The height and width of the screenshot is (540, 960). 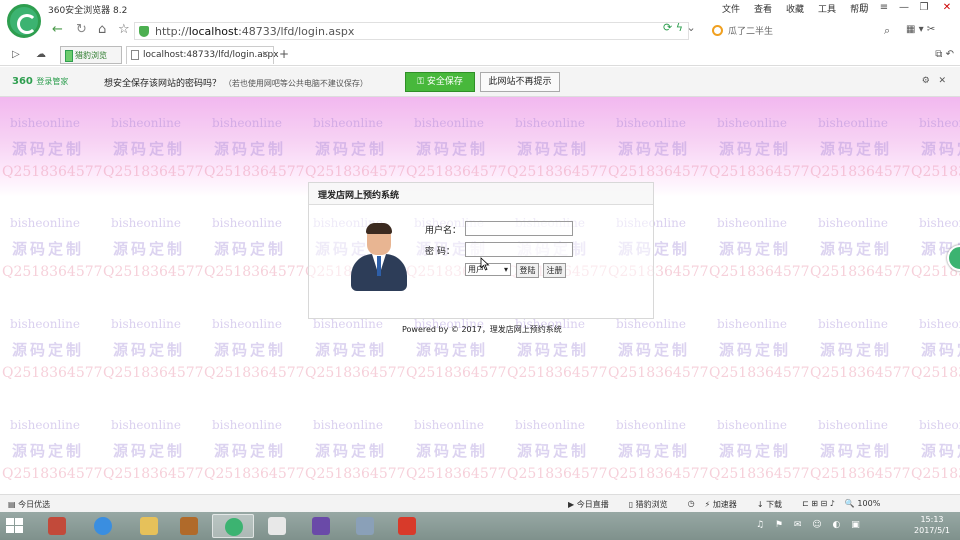 What do you see at coordinates (254, 31) in the screenshot?
I see `url-text: http://localhost:48733/lfd/login.aspx` at bounding box center [254, 31].